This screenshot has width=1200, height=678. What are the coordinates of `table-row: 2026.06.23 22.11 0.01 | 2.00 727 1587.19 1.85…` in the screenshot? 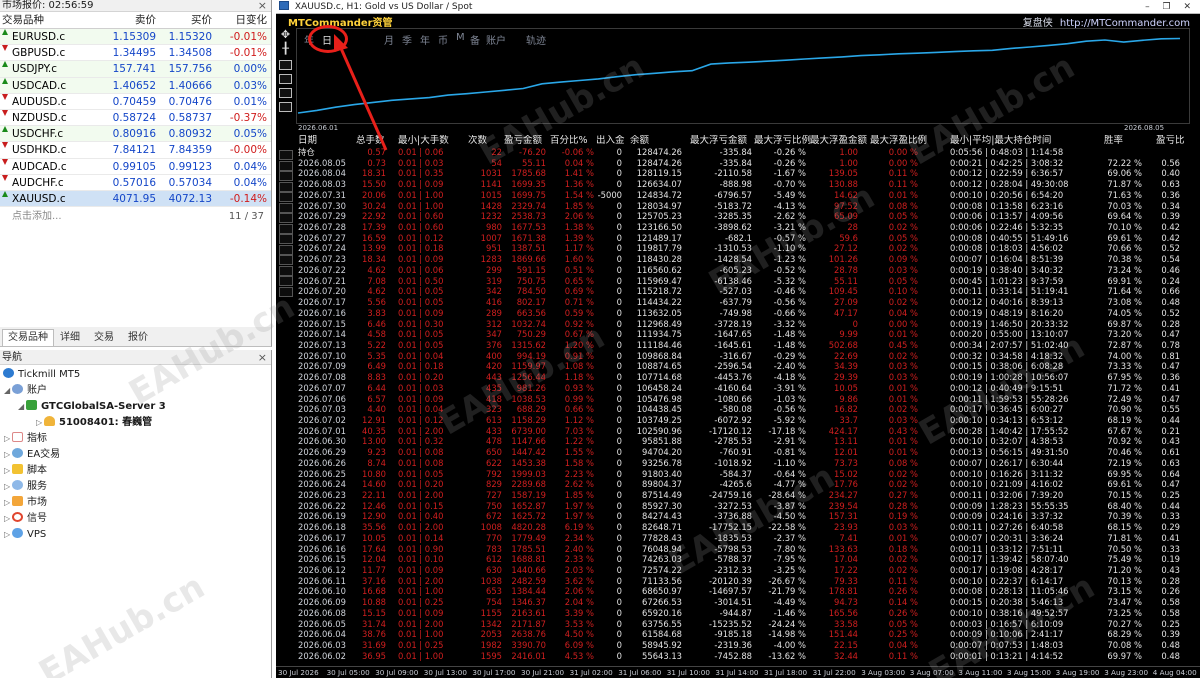 It's located at (748, 495).